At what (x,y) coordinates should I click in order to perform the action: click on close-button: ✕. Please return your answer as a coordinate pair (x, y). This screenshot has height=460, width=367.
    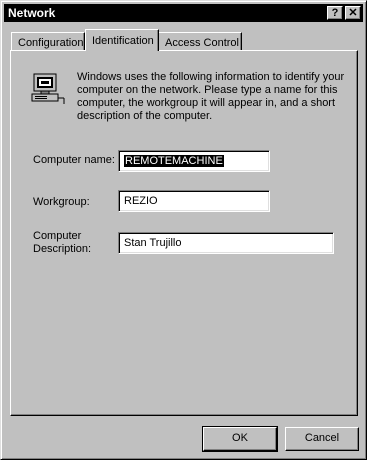
    Looking at the image, I should click on (353, 13).